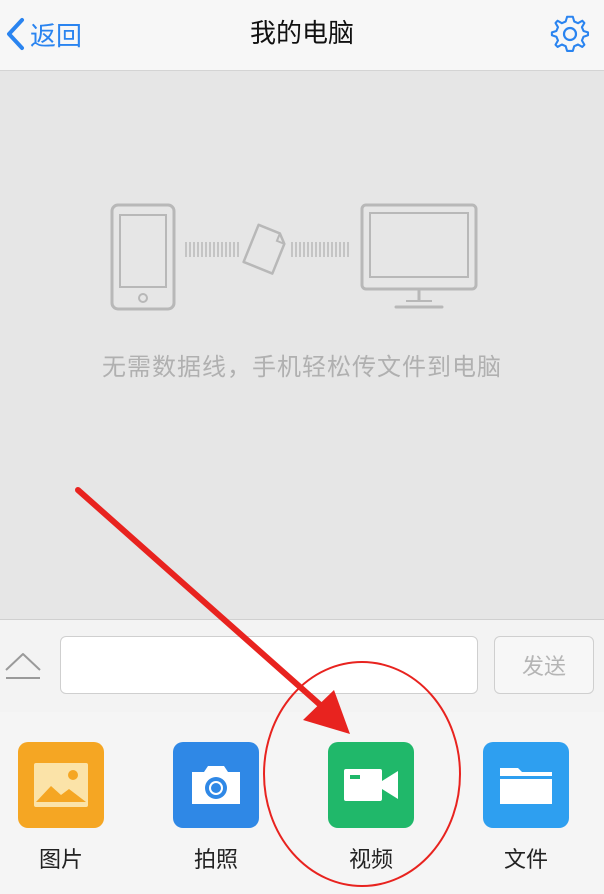 The width and height of the screenshot is (604, 894). I want to click on transfer-dots, so click(267, 249).